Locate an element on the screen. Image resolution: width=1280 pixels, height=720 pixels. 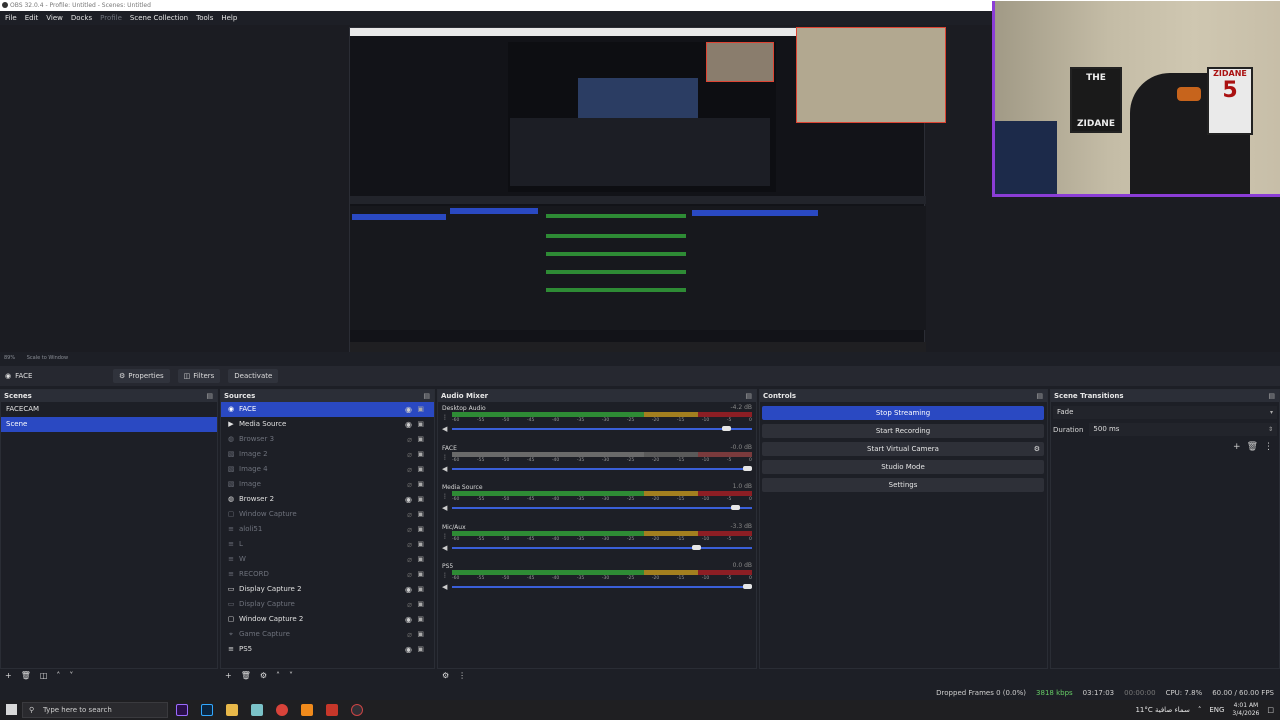
source-item: ◉ FACE ◉ ▣ is located at coordinates (327, 409).